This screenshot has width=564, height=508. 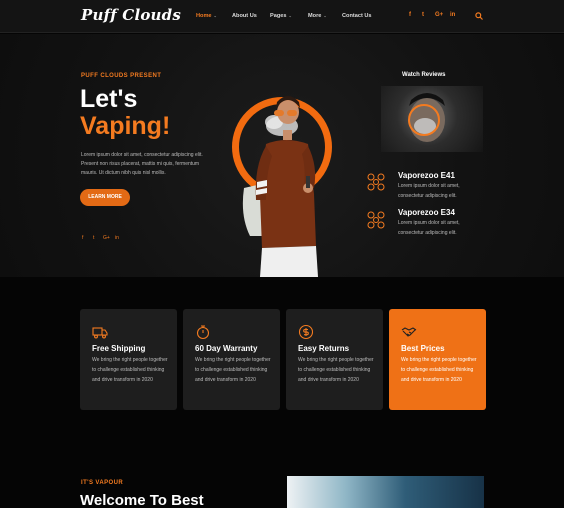 I want to click on nav-pages: Pages ⌄, so click(x=281, y=16).